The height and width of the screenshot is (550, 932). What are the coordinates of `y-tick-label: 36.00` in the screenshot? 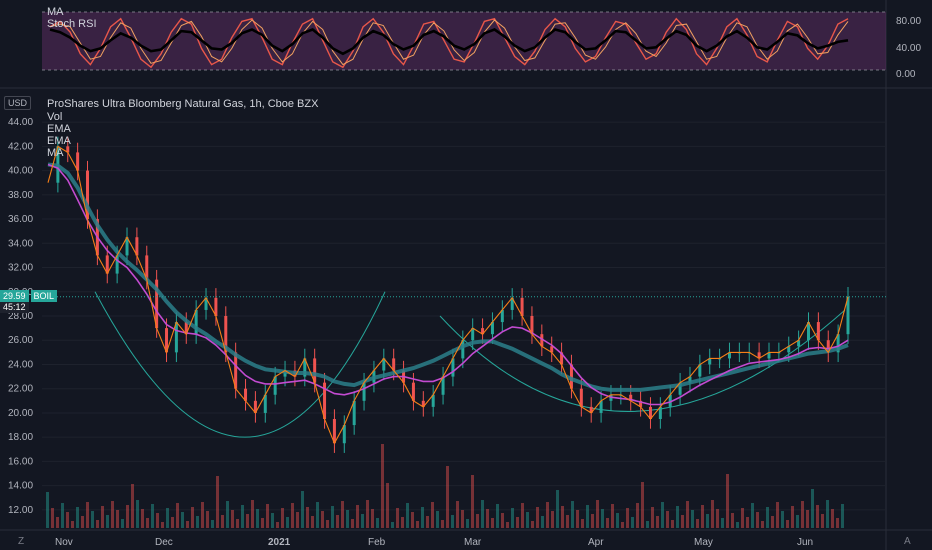 It's located at (20, 219).